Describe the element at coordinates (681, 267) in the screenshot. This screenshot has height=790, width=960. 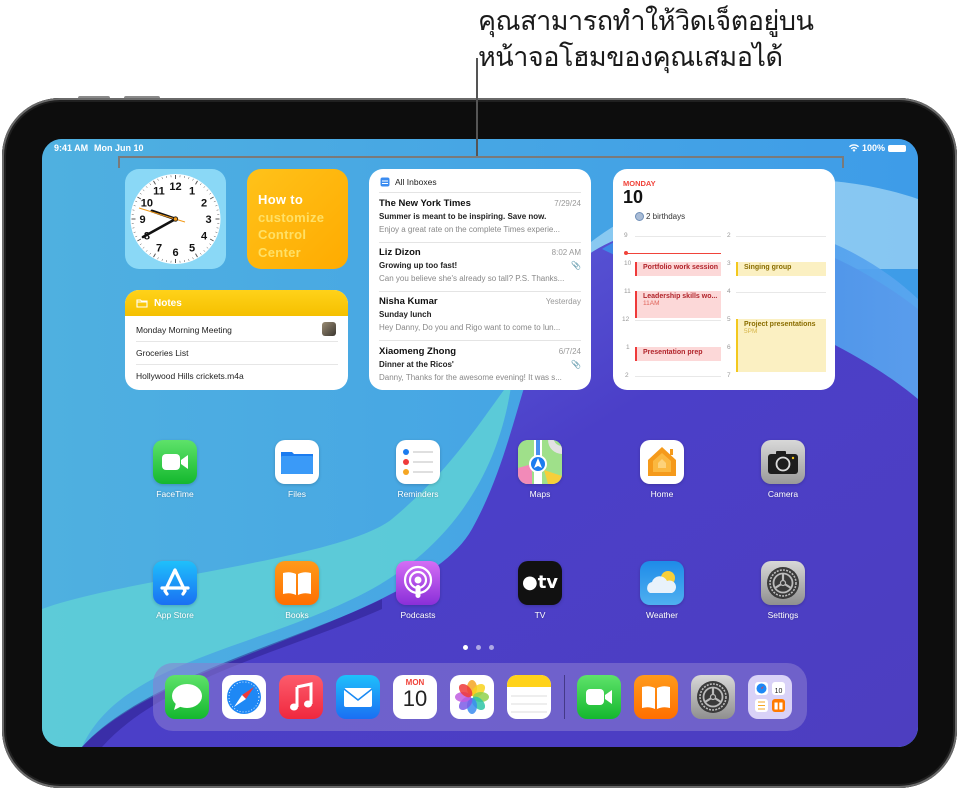
I see `event-title: Portfolio work session` at that location.